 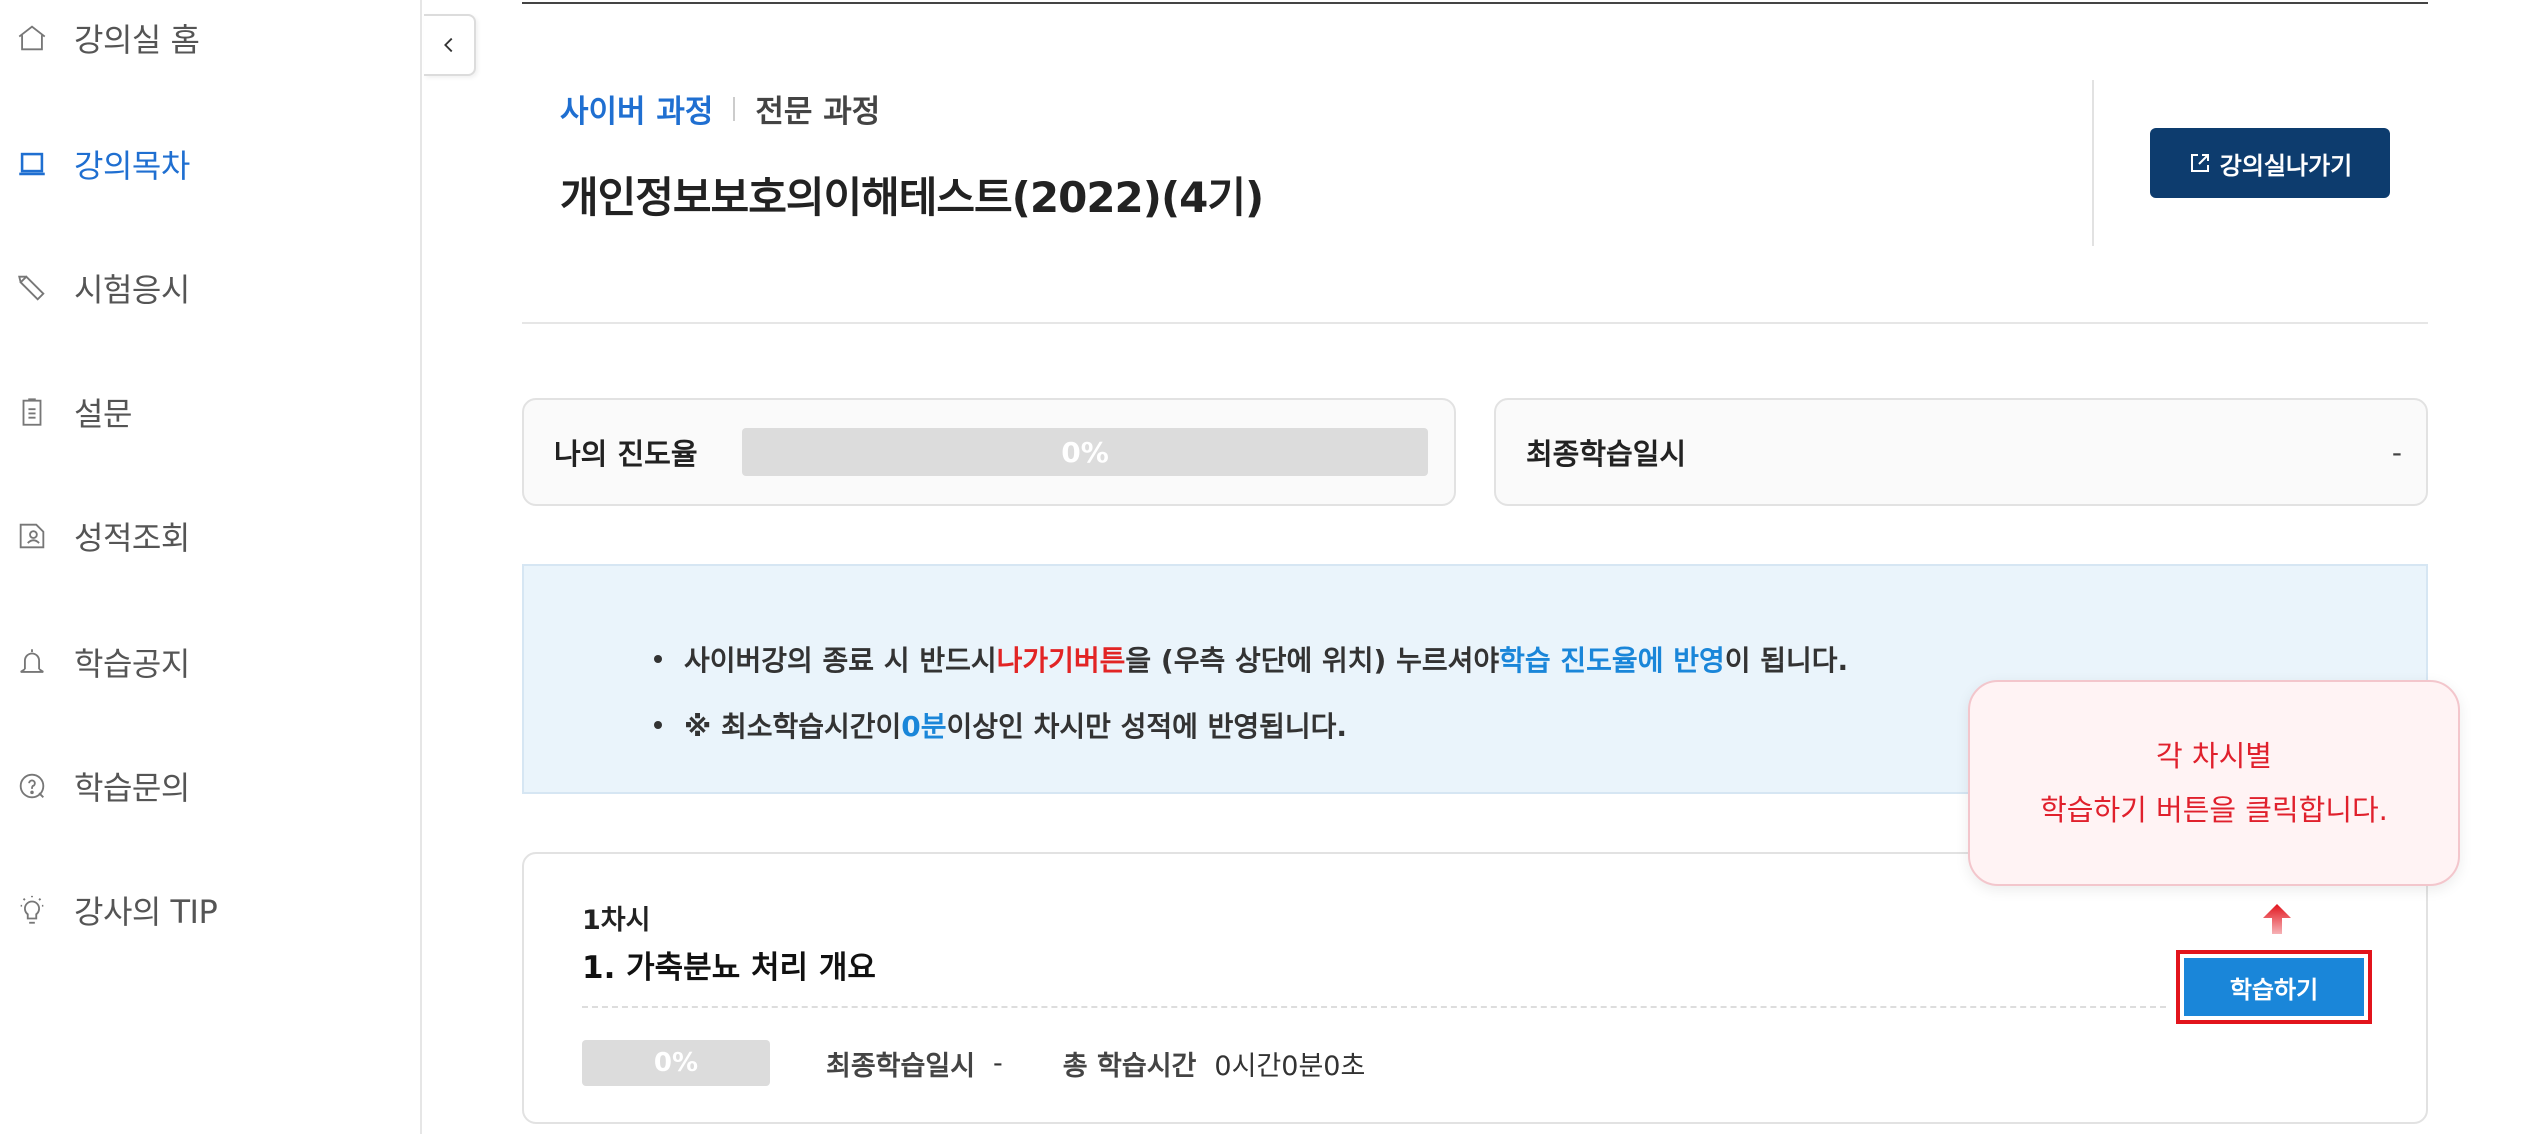 What do you see at coordinates (998, 1063) in the screenshot?
I see `lesson-last-study-value: -` at bounding box center [998, 1063].